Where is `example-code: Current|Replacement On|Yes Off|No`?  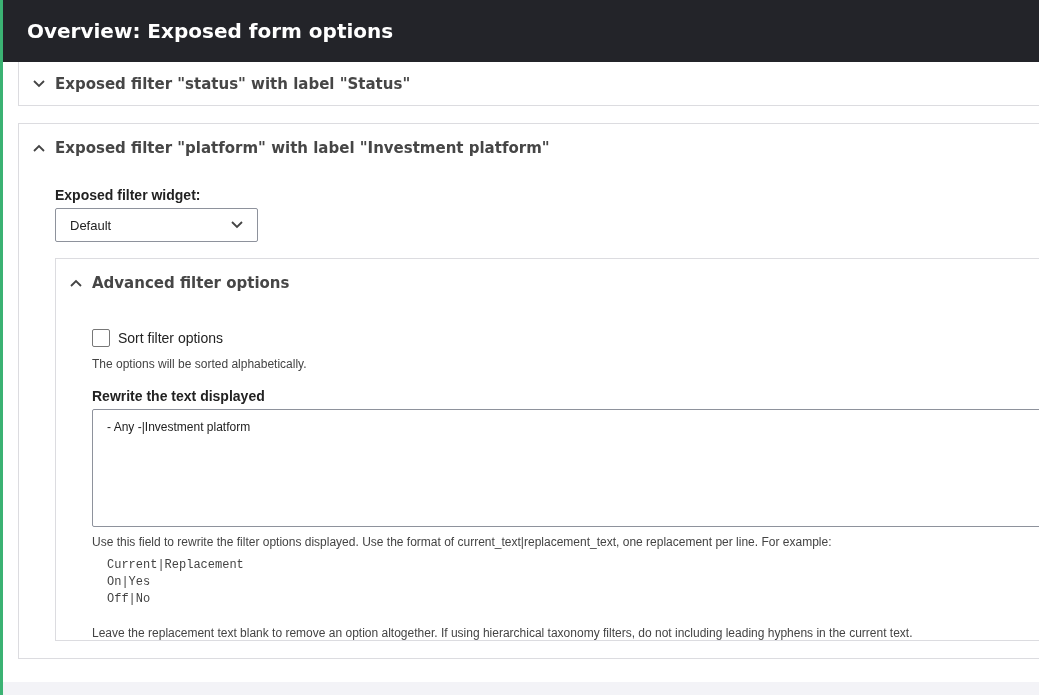
example-code: Current|Replacement On|Yes Off|No is located at coordinates (176, 582).